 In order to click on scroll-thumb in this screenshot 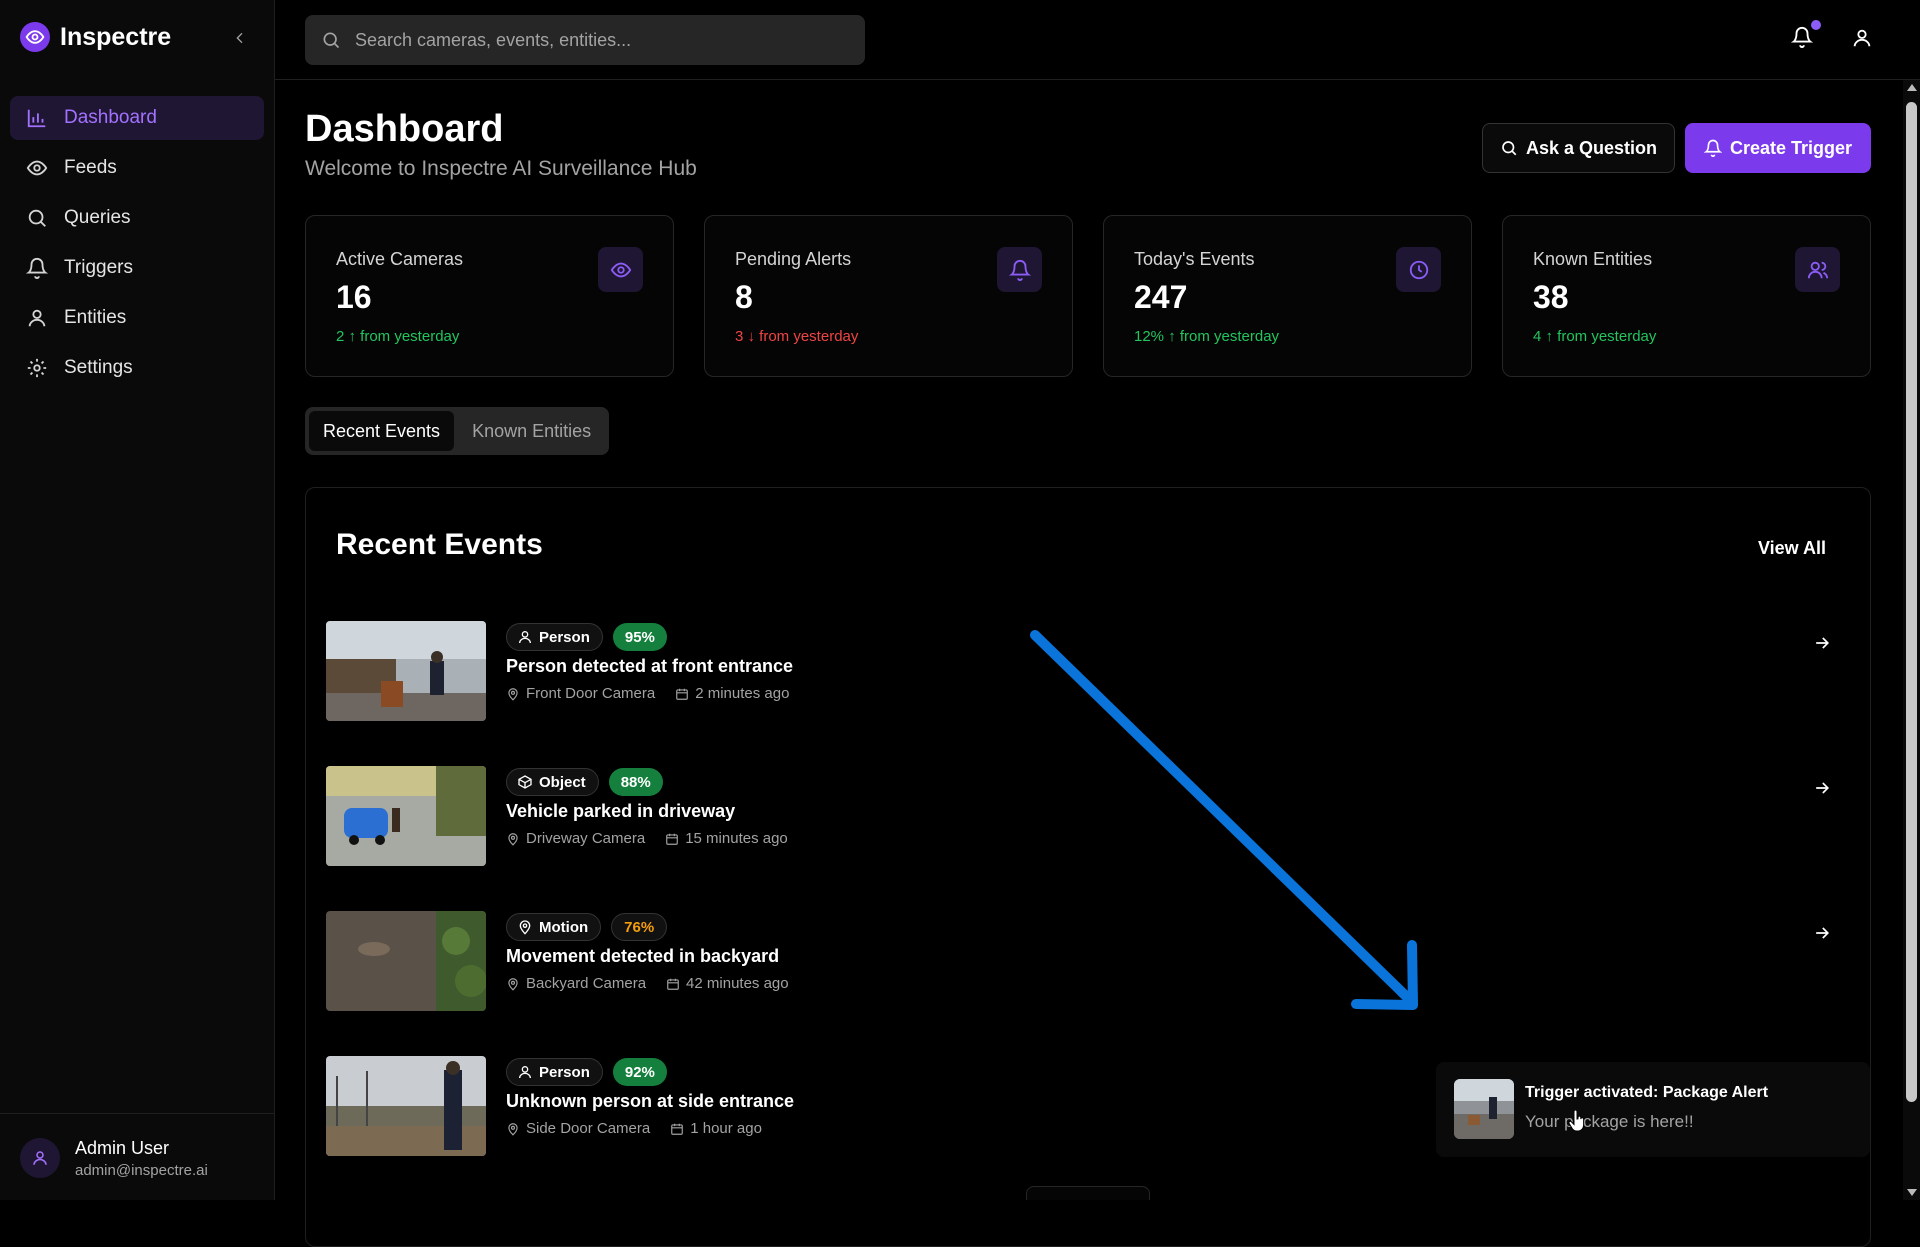, I will do `click(1911, 602)`.